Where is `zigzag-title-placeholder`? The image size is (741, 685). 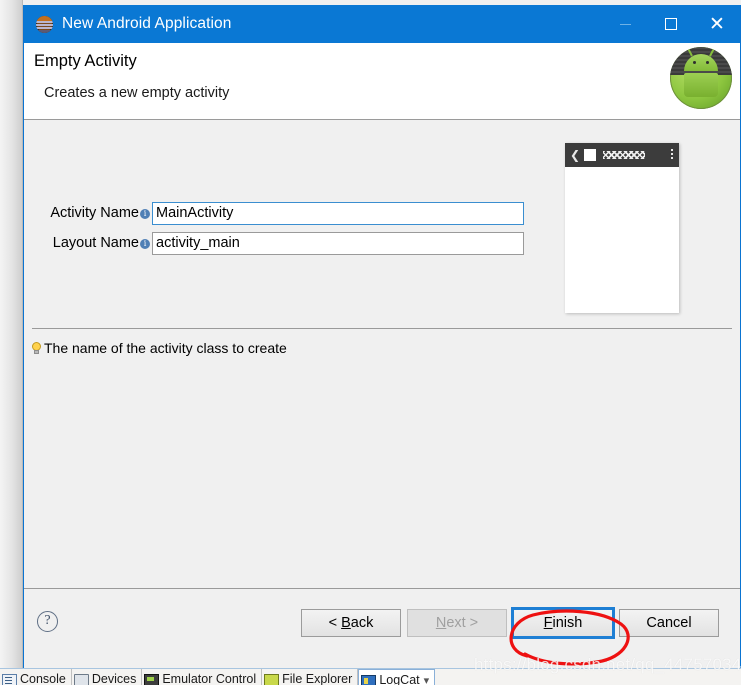 zigzag-title-placeholder is located at coordinates (624, 155).